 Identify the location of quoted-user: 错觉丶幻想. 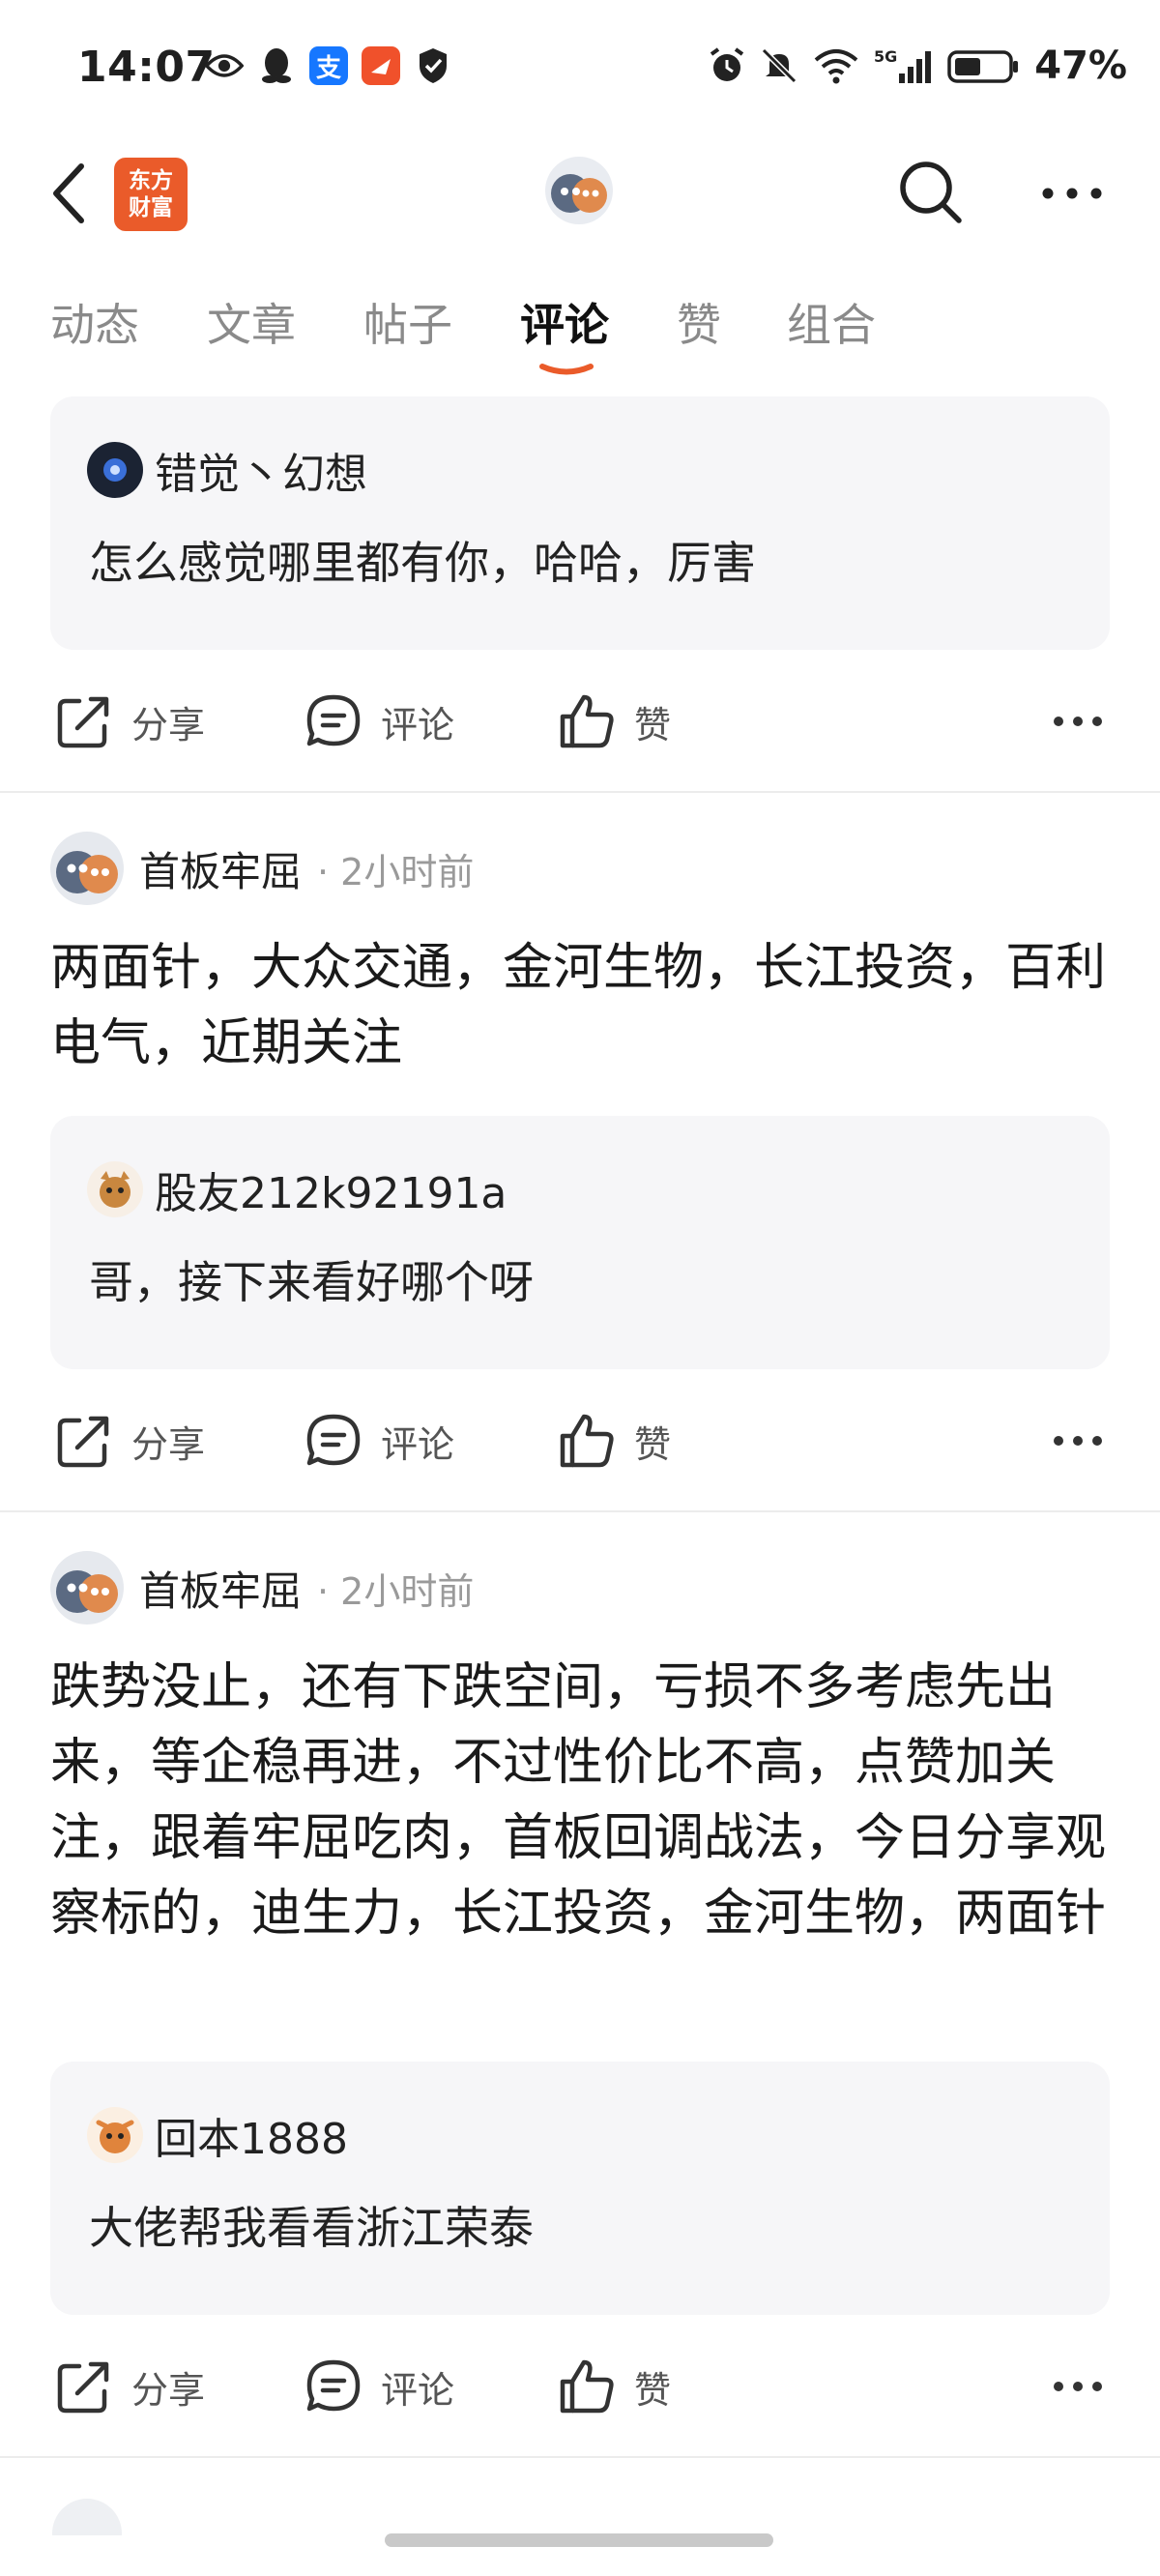
(227, 470).